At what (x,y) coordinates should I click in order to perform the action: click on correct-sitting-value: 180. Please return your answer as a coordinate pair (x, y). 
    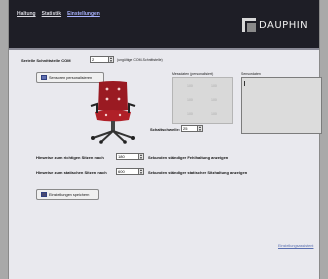
    Looking at the image, I should click on (121, 156).